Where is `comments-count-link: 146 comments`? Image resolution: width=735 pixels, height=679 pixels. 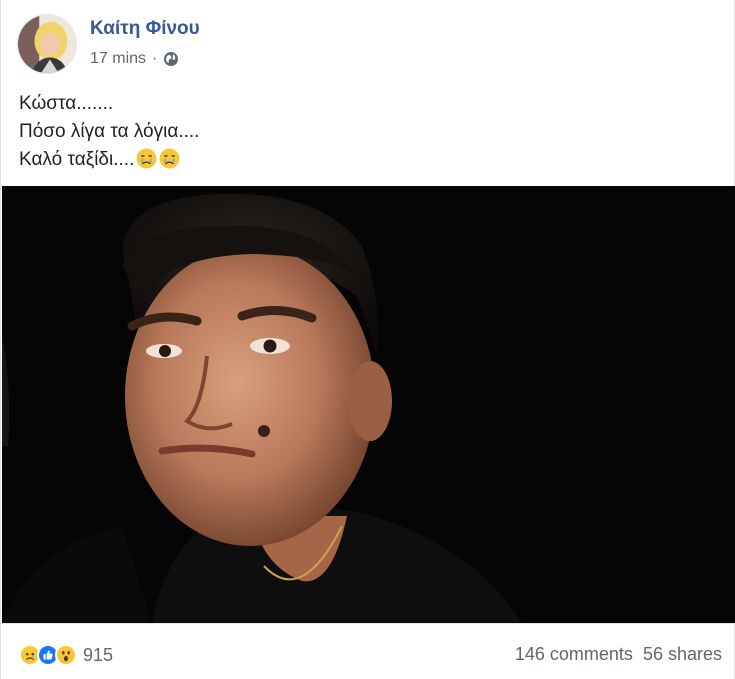
comments-count-link: 146 comments is located at coordinates (574, 654).